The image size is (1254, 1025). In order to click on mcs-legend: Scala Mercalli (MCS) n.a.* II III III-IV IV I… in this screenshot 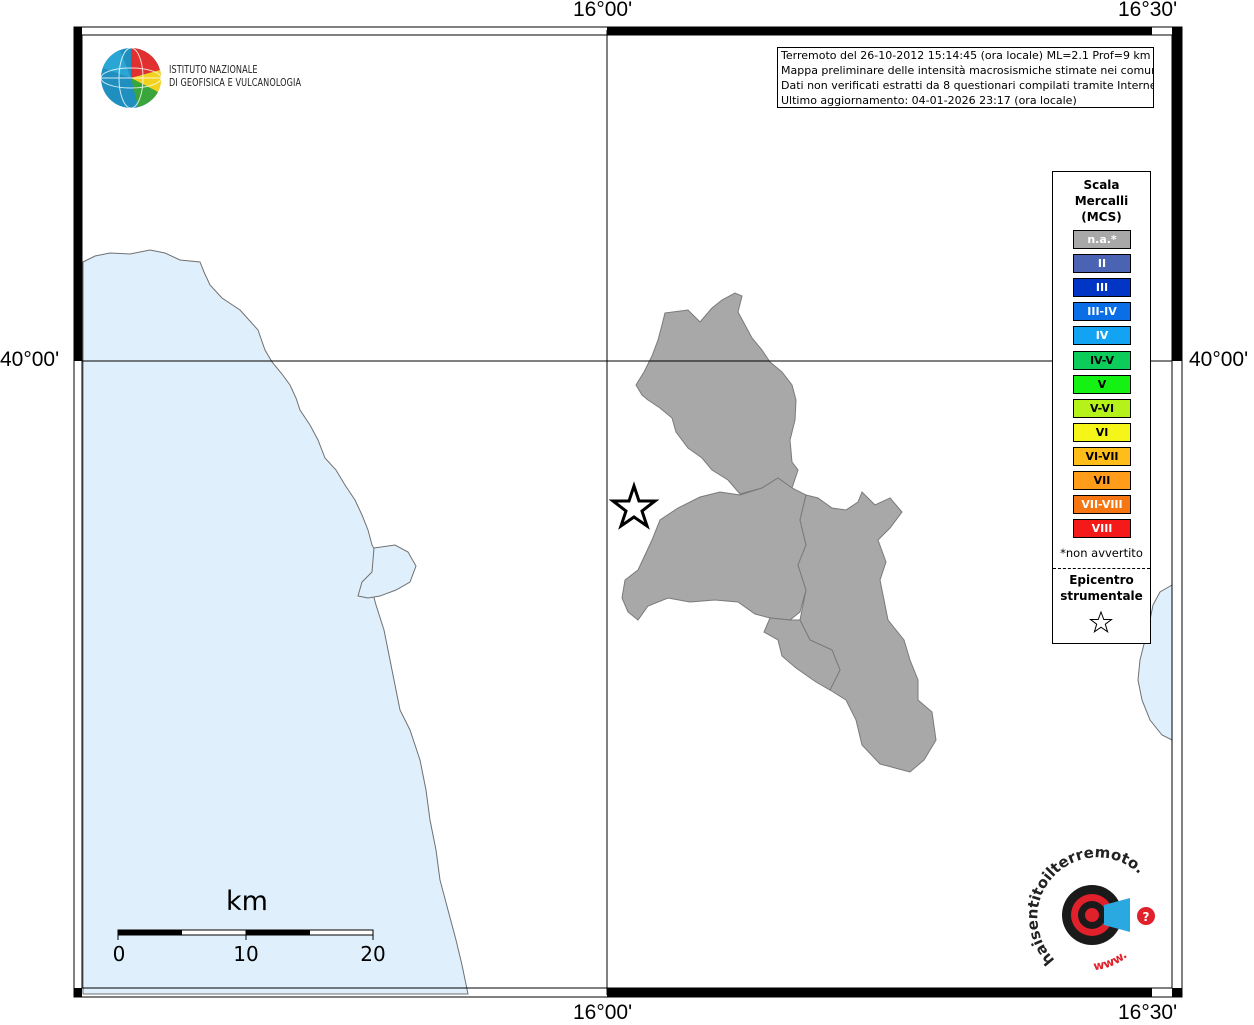, I will do `click(1101, 407)`.